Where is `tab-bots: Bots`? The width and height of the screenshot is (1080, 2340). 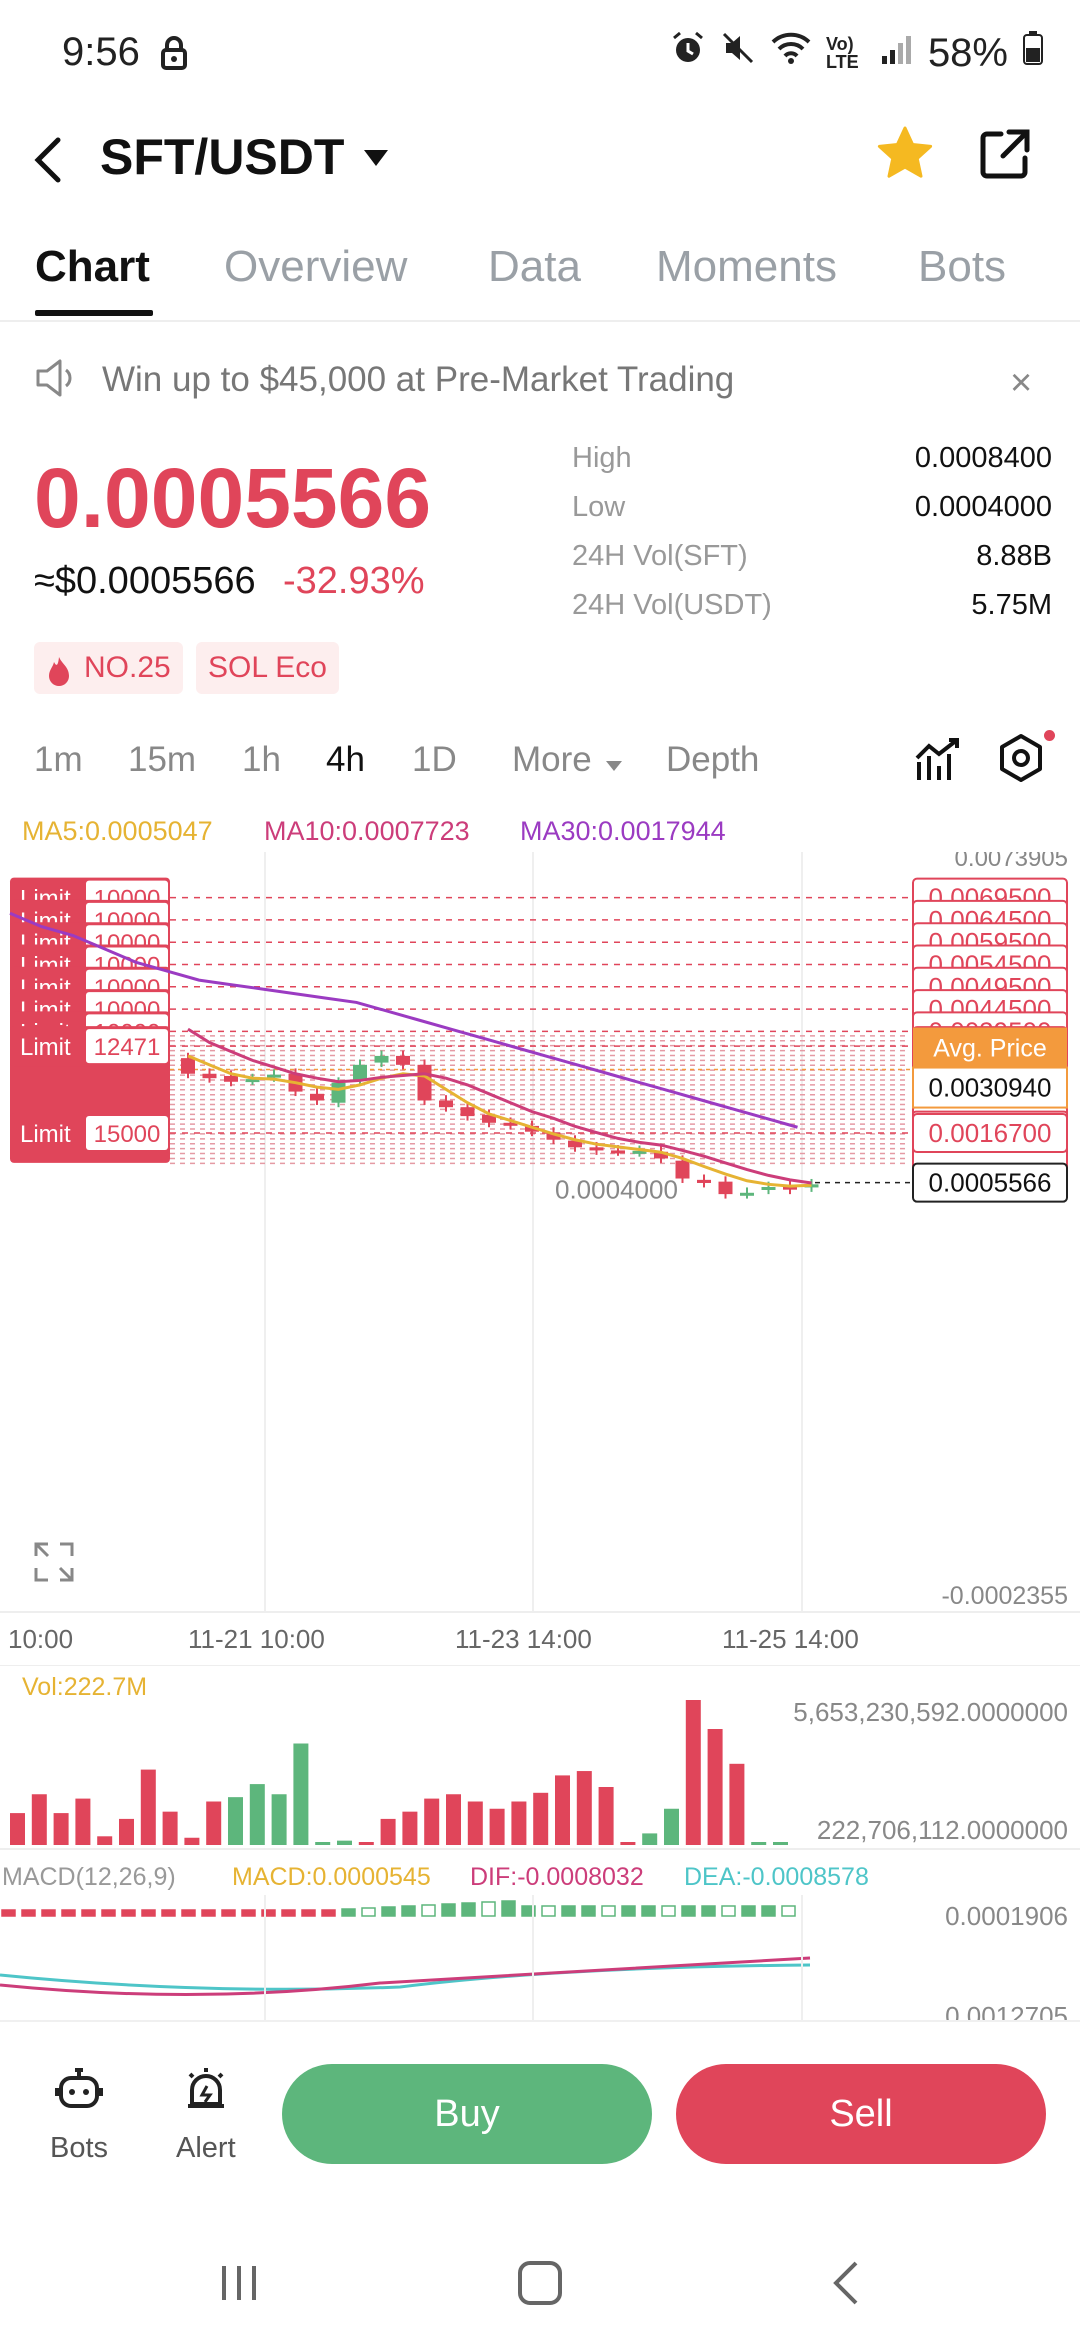 tab-bots: Bots is located at coordinates (962, 267).